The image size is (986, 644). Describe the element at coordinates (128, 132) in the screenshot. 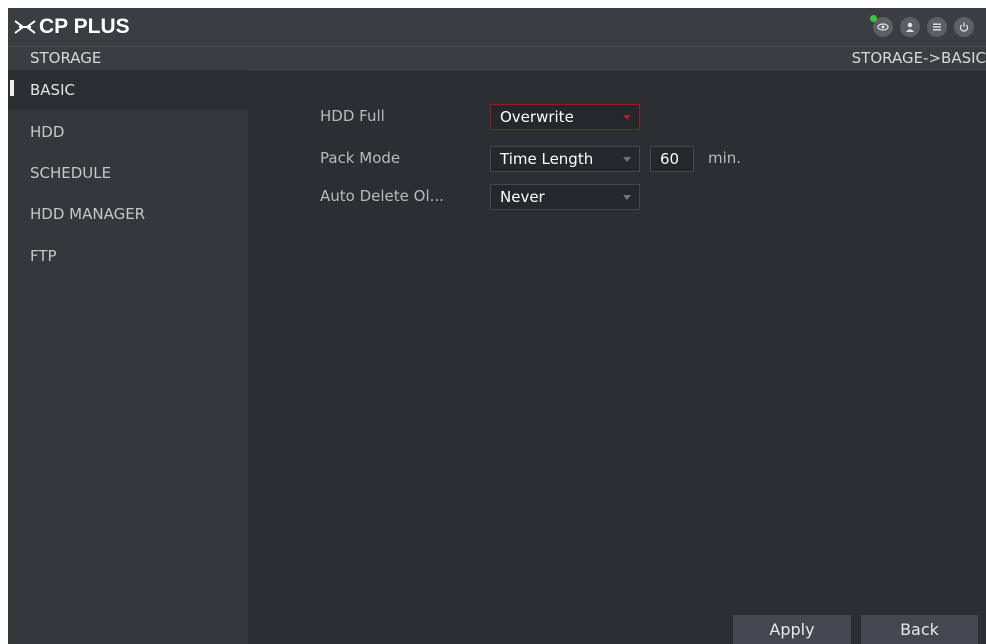

I see `sidebar-item-hdd: HDD` at that location.